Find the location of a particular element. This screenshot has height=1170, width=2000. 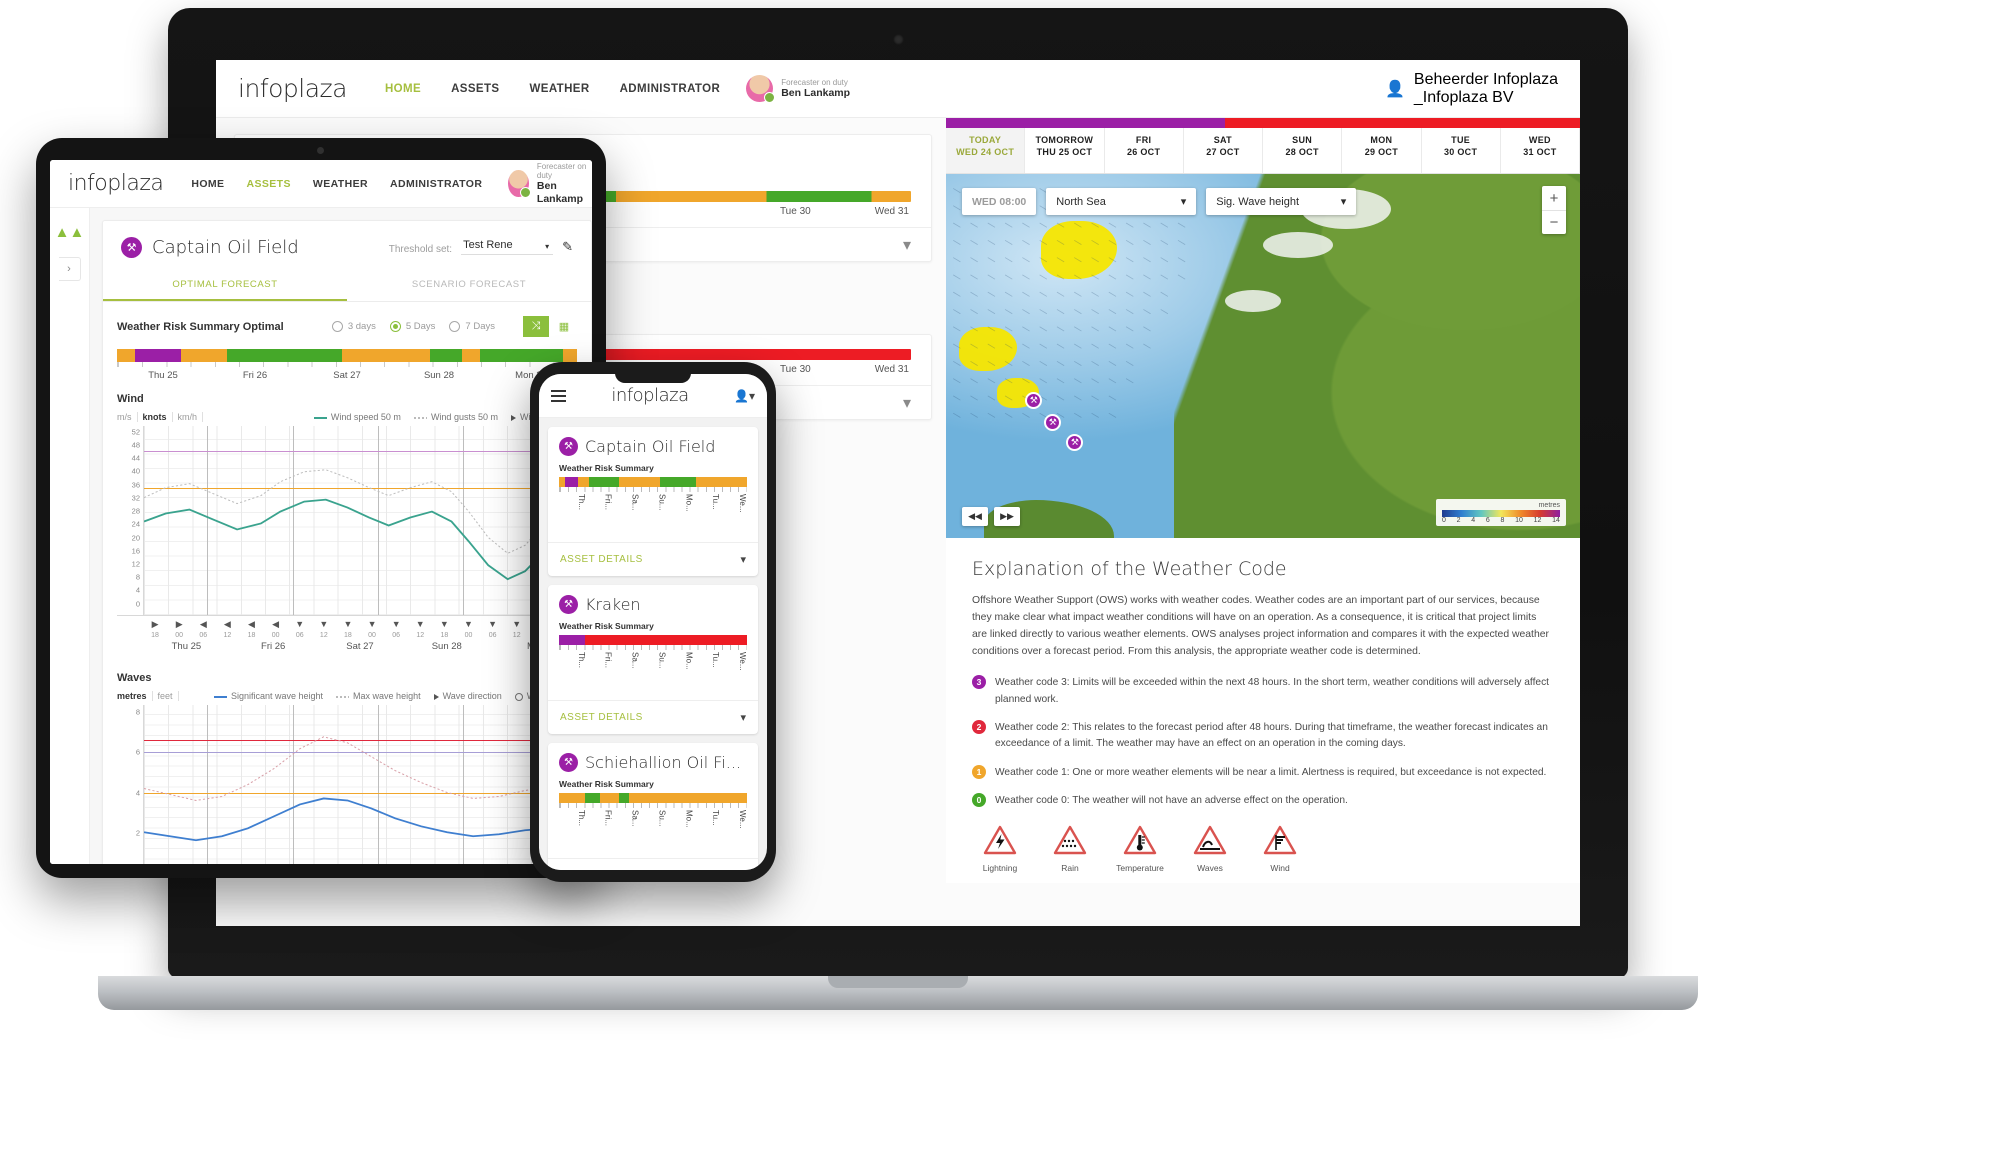

phone-asset-card: ⚒ Captain Oil Field Weather Risk Summary is located at coordinates (653, 501).